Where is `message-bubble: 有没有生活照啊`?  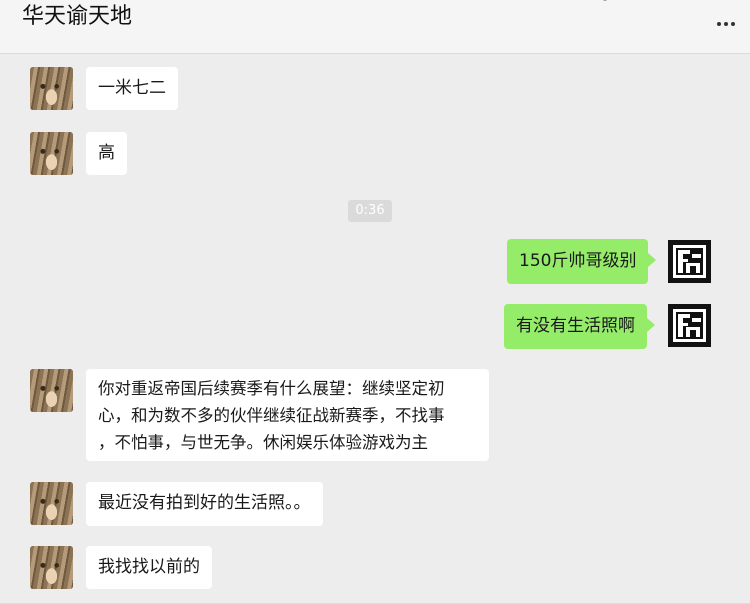 message-bubble: 有没有生活照啊 is located at coordinates (579, 326).